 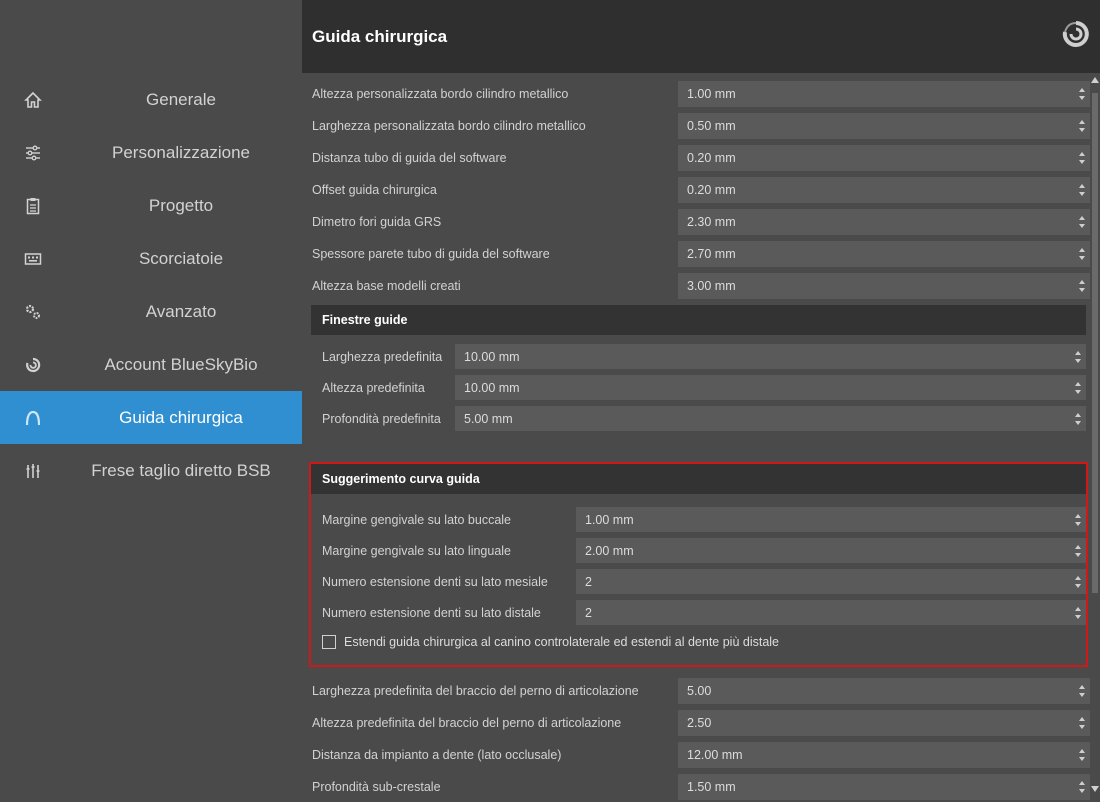 I want to click on setting-value: 0.20 mm, so click(x=711, y=158).